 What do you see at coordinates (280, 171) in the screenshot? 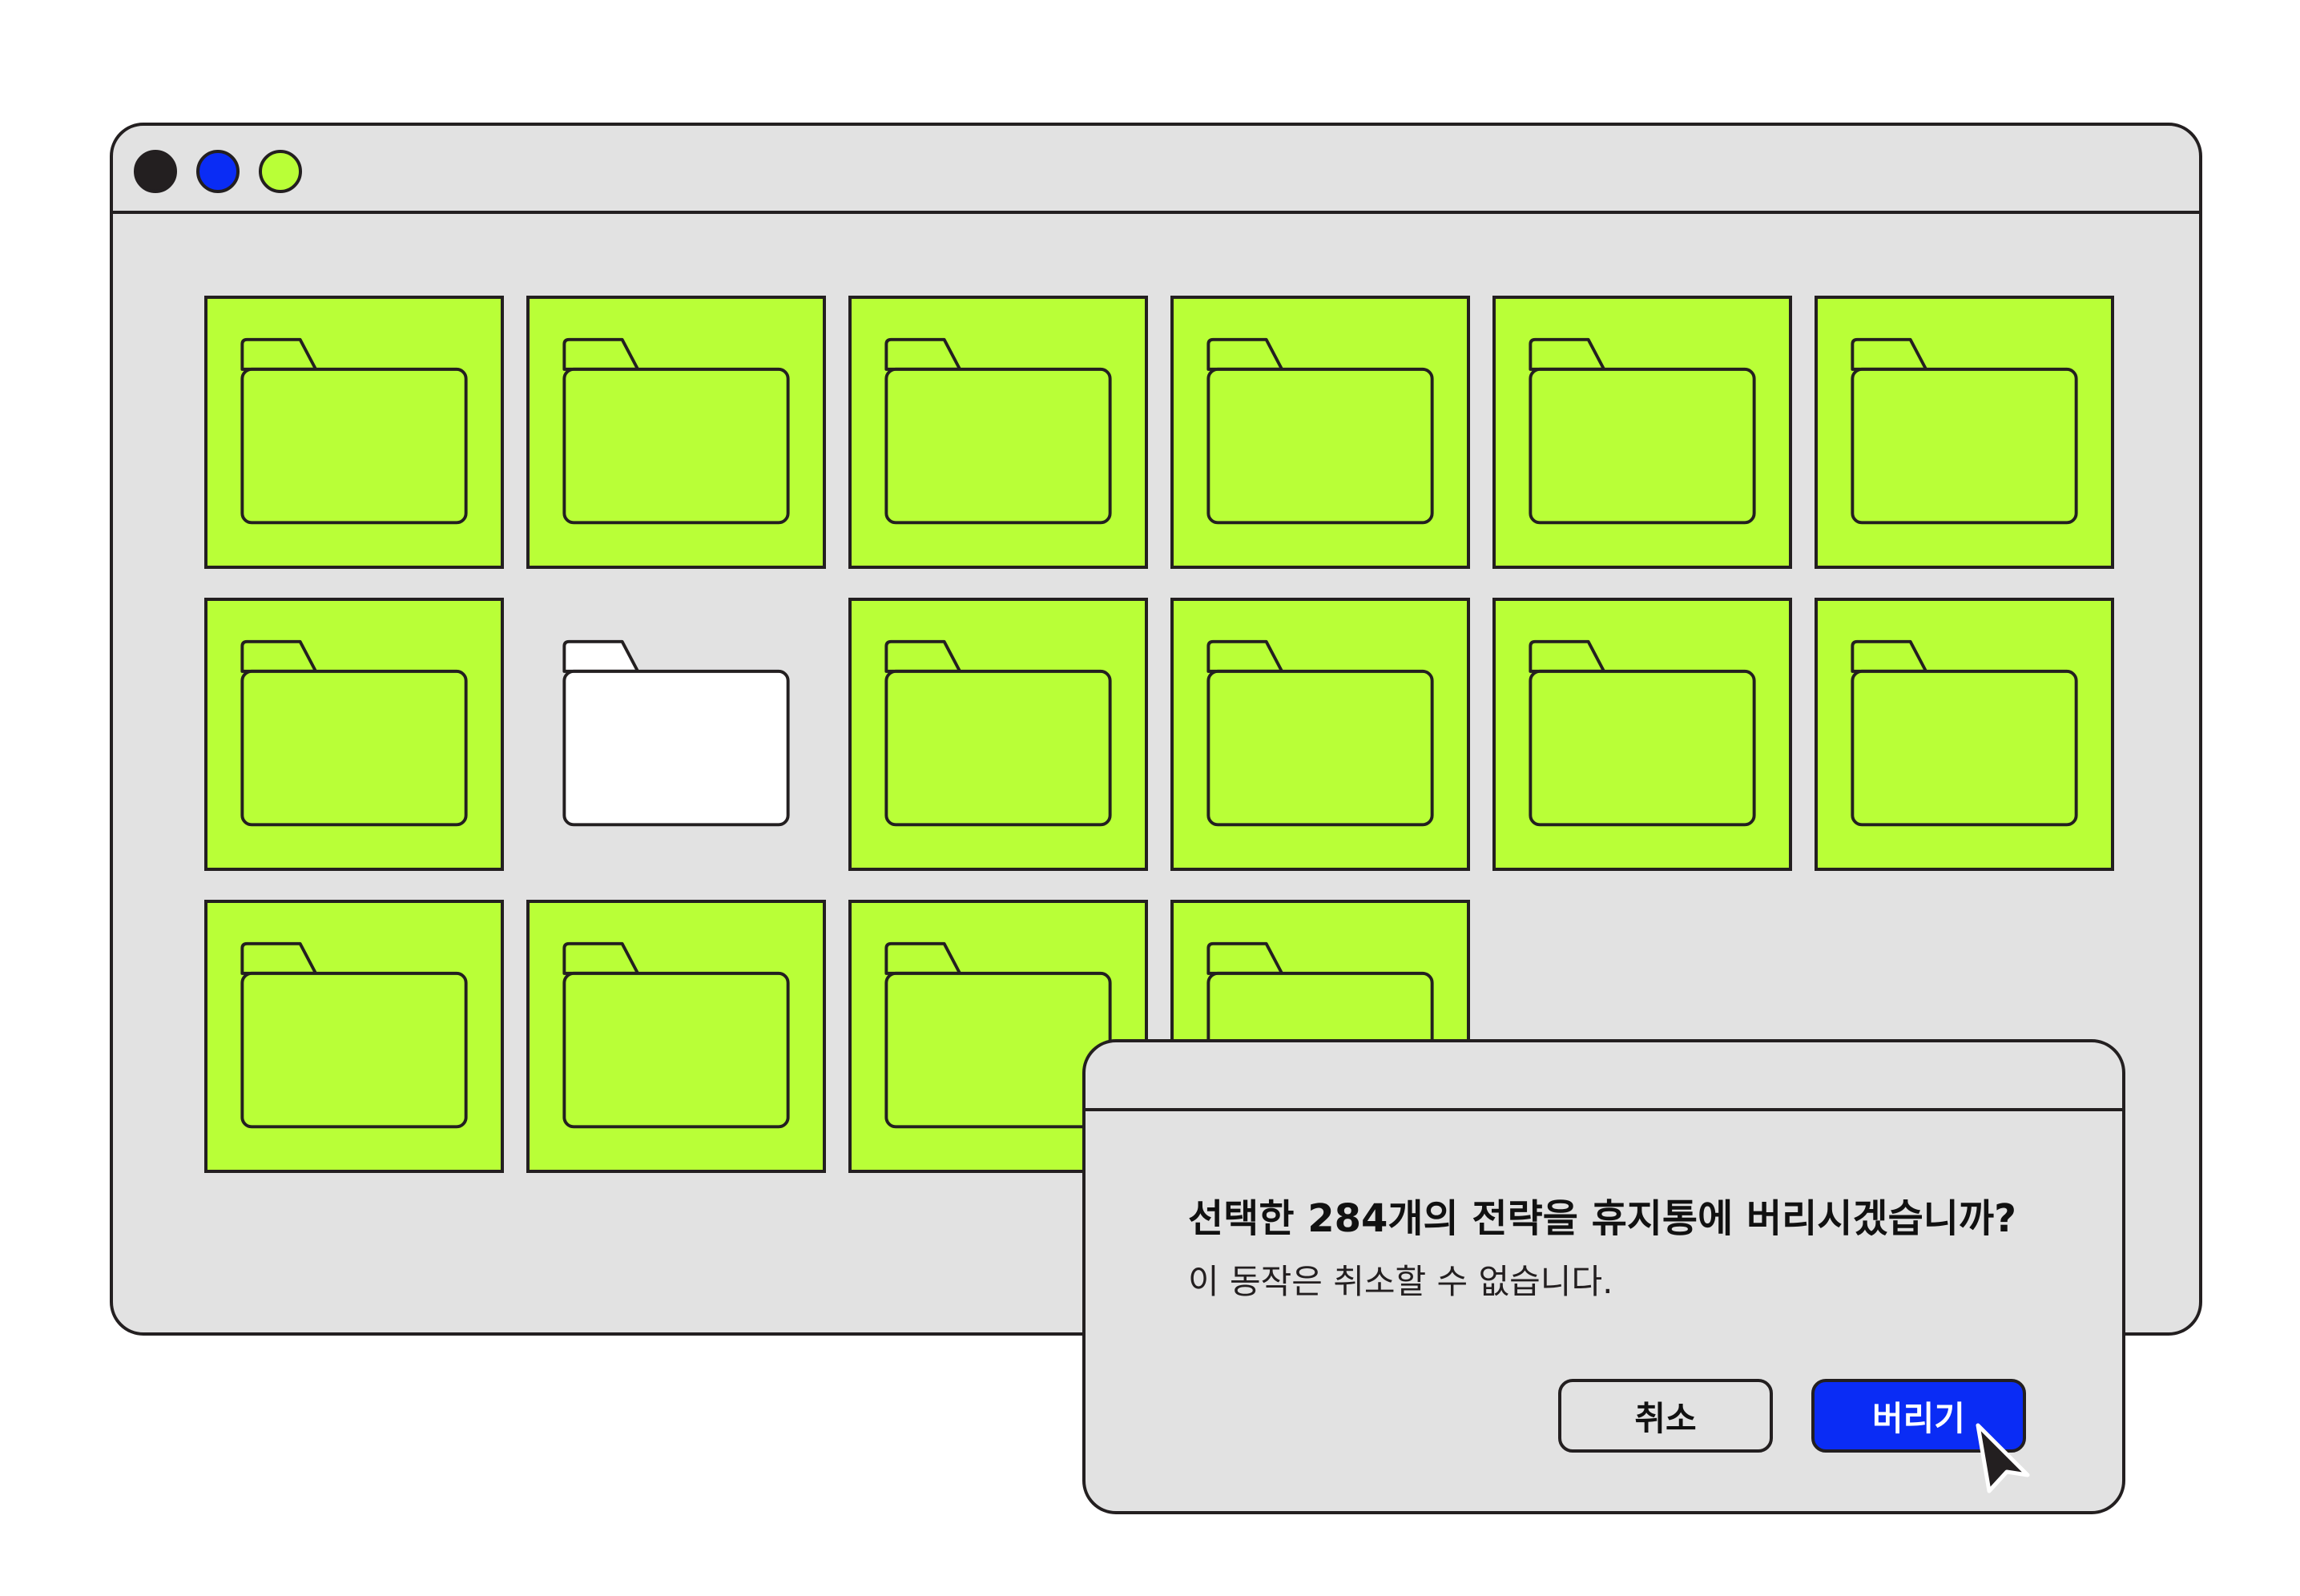
I see `maximize-window-button` at bounding box center [280, 171].